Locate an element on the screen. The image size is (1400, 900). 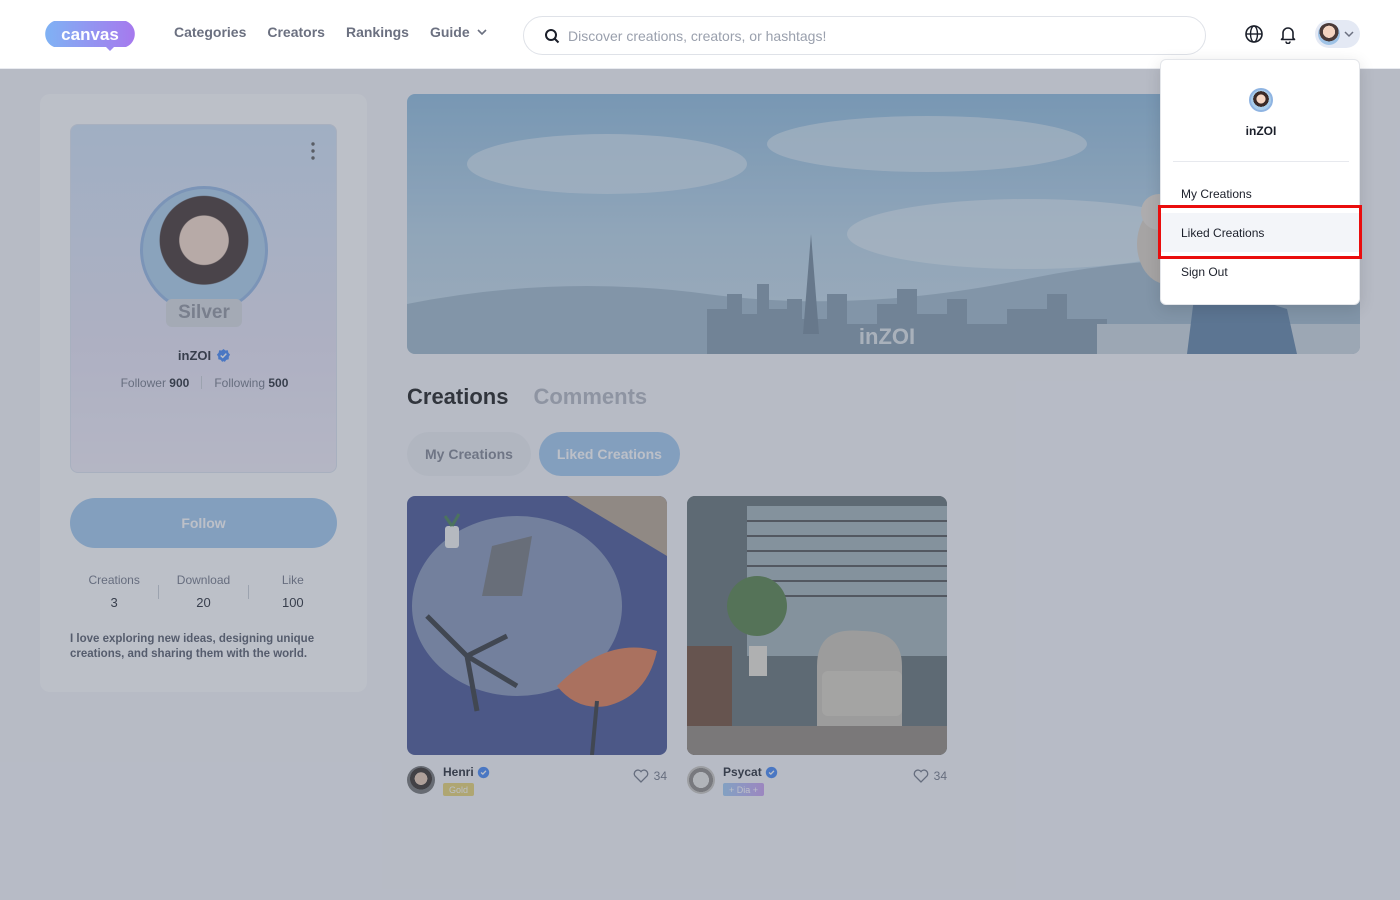
nav-rankings: Rankings is located at coordinates (377, 32).